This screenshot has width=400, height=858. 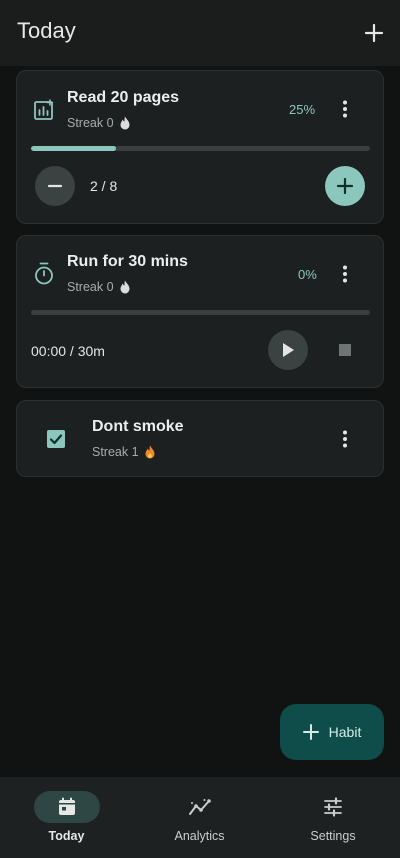 I want to click on sliders-icon, so click(x=333, y=807).